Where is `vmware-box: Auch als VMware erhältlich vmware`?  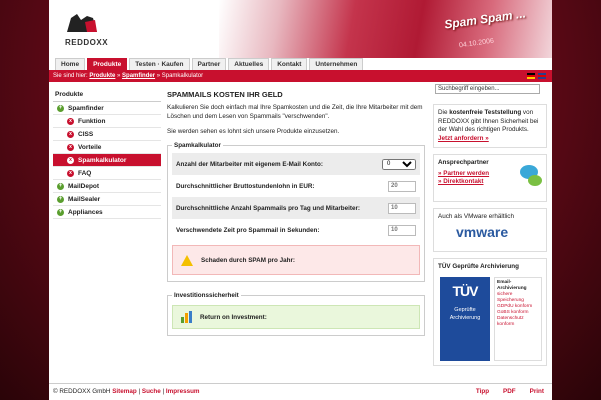
vmware-box: Auch als VMware erhältlich vmware is located at coordinates (490, 230).